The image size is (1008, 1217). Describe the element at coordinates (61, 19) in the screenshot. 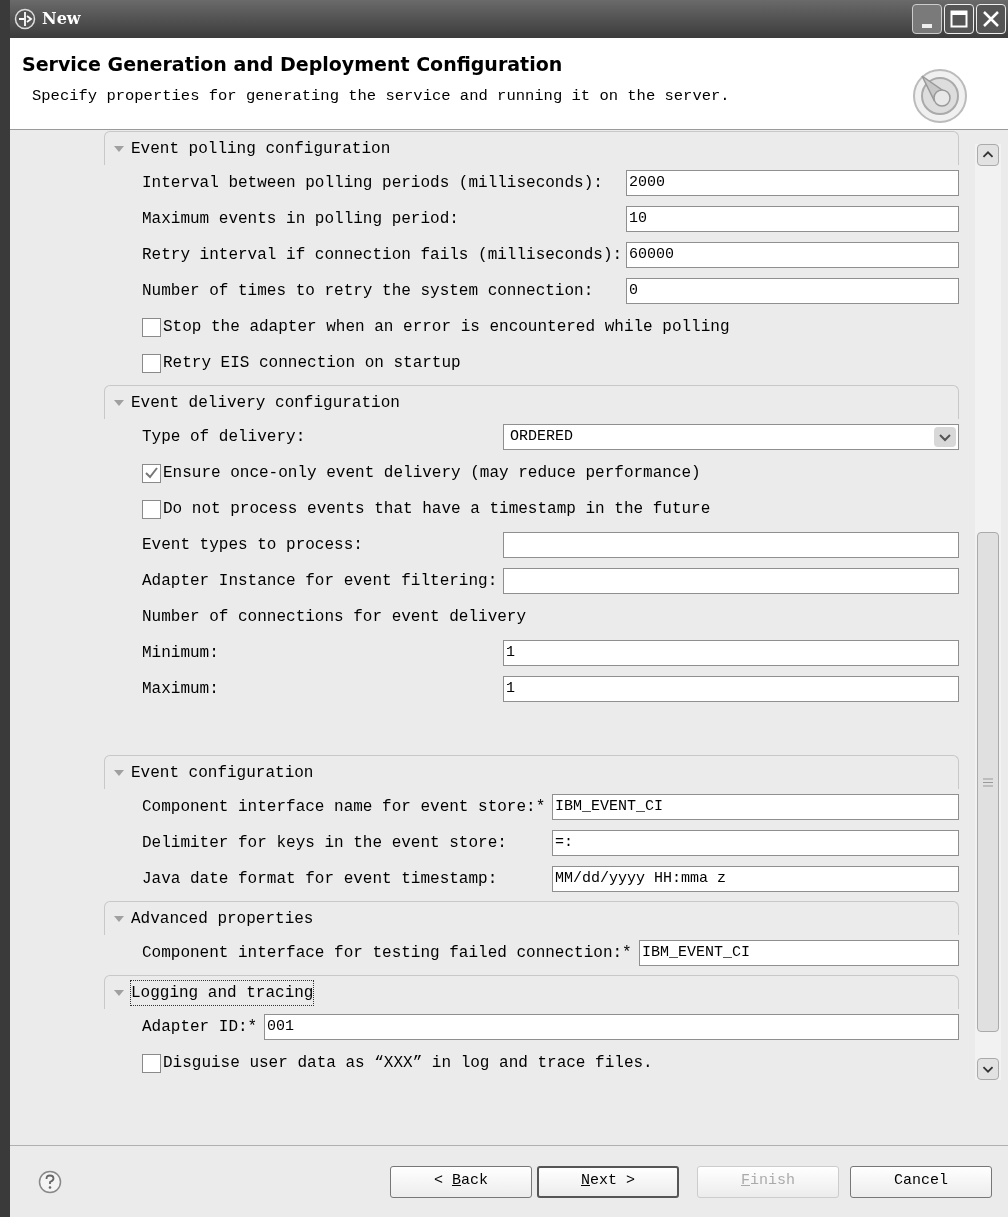

I see `window-title: New` at that location.